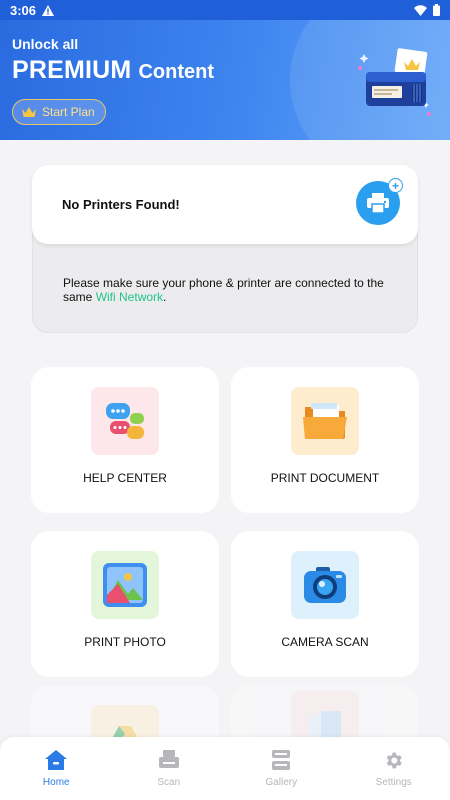 The width and height of the screenshot is (450, 800). I want to click on folder-icon, so click(325, 421).